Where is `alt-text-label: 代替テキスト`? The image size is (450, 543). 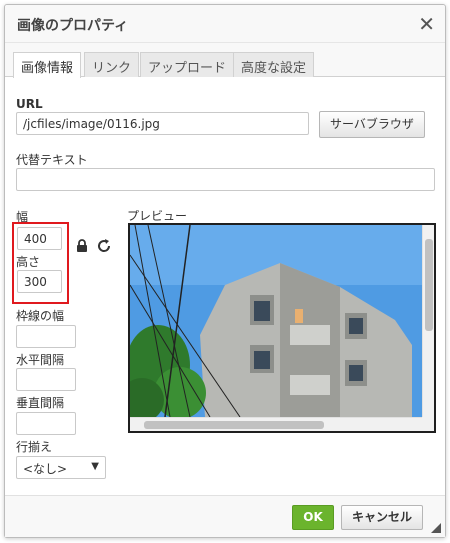 alt-text-label: 代替テキスト is located at coordinates (52, 160).